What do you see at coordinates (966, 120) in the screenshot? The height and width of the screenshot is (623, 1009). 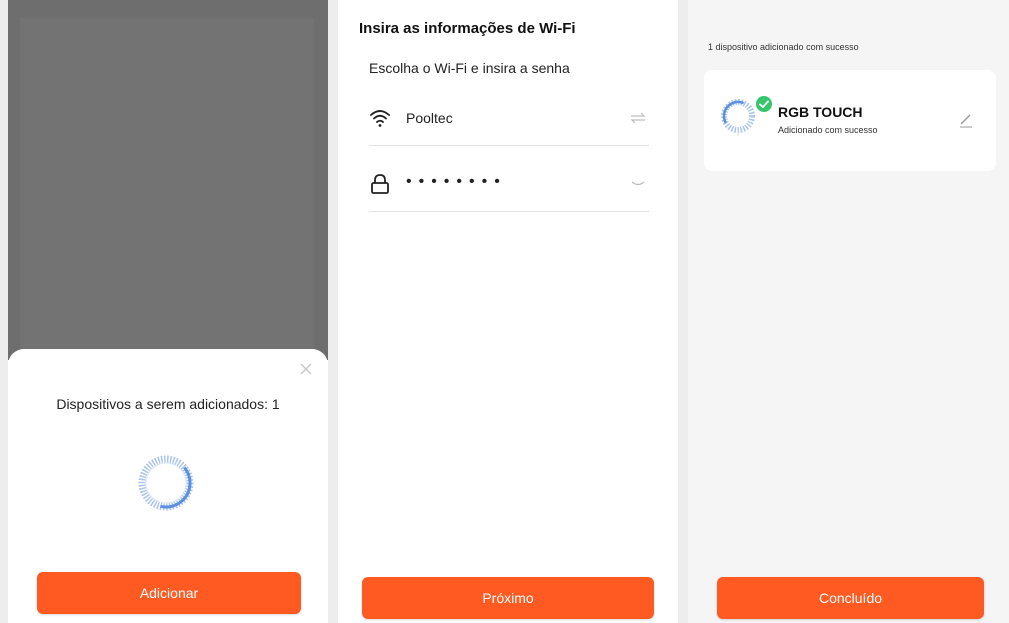 I see `edit-icon` at bounding box center [966, 120].